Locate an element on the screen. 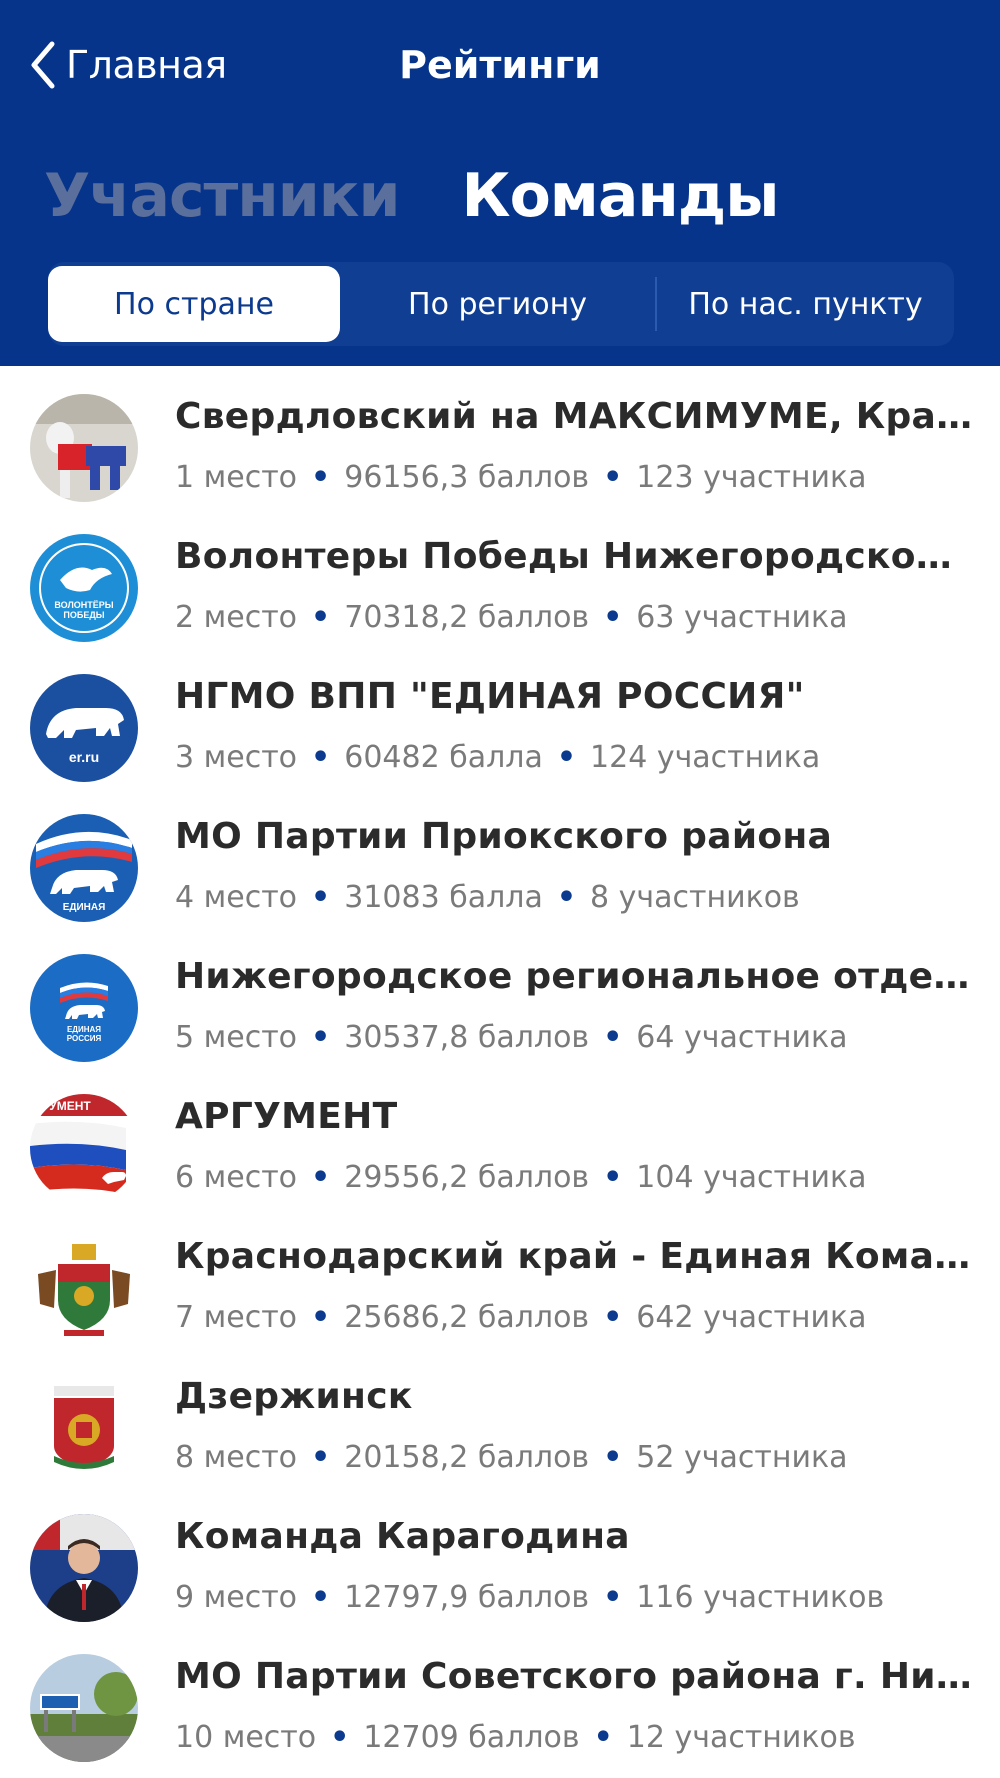 This screenshot has width=1000, height=1778. team-members: 104 участника is located at coordinates (751, 1177).